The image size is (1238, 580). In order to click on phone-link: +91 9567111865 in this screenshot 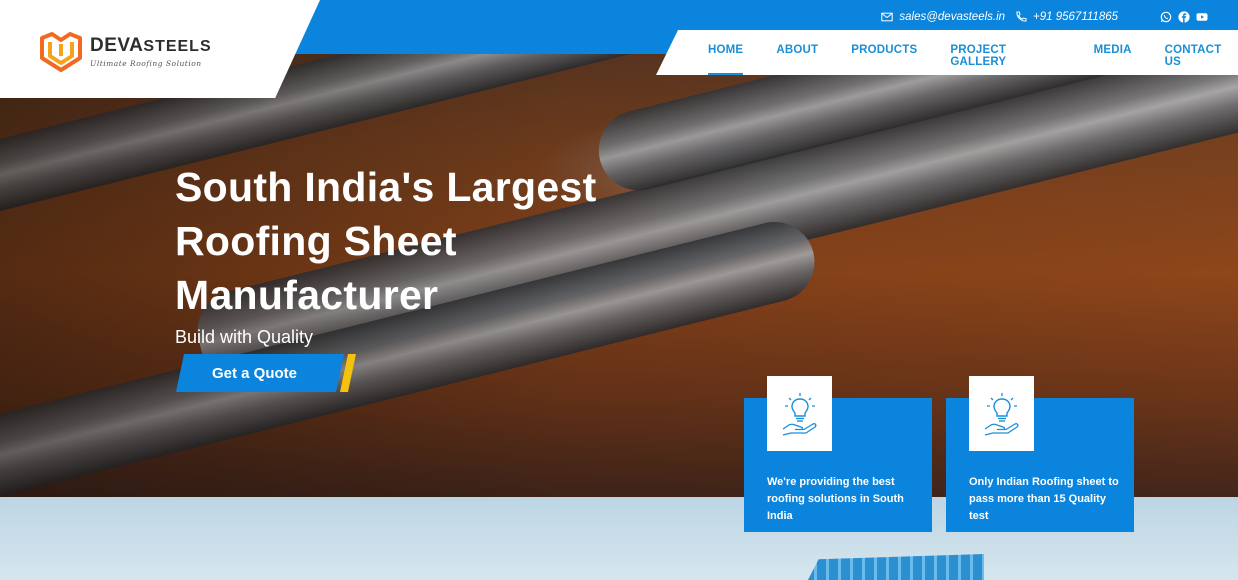, I will do `click(1066, 17)`.